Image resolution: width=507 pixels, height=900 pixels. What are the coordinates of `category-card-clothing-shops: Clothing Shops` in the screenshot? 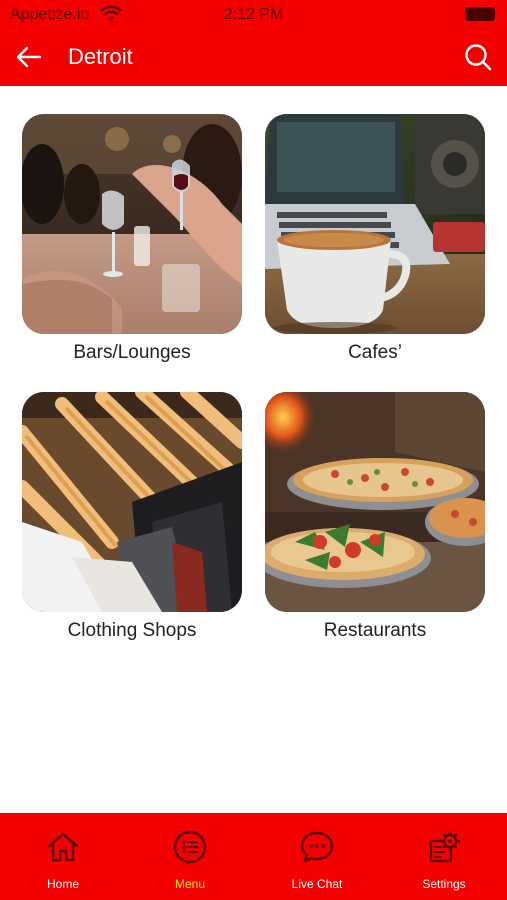 It's located at (132, 516).